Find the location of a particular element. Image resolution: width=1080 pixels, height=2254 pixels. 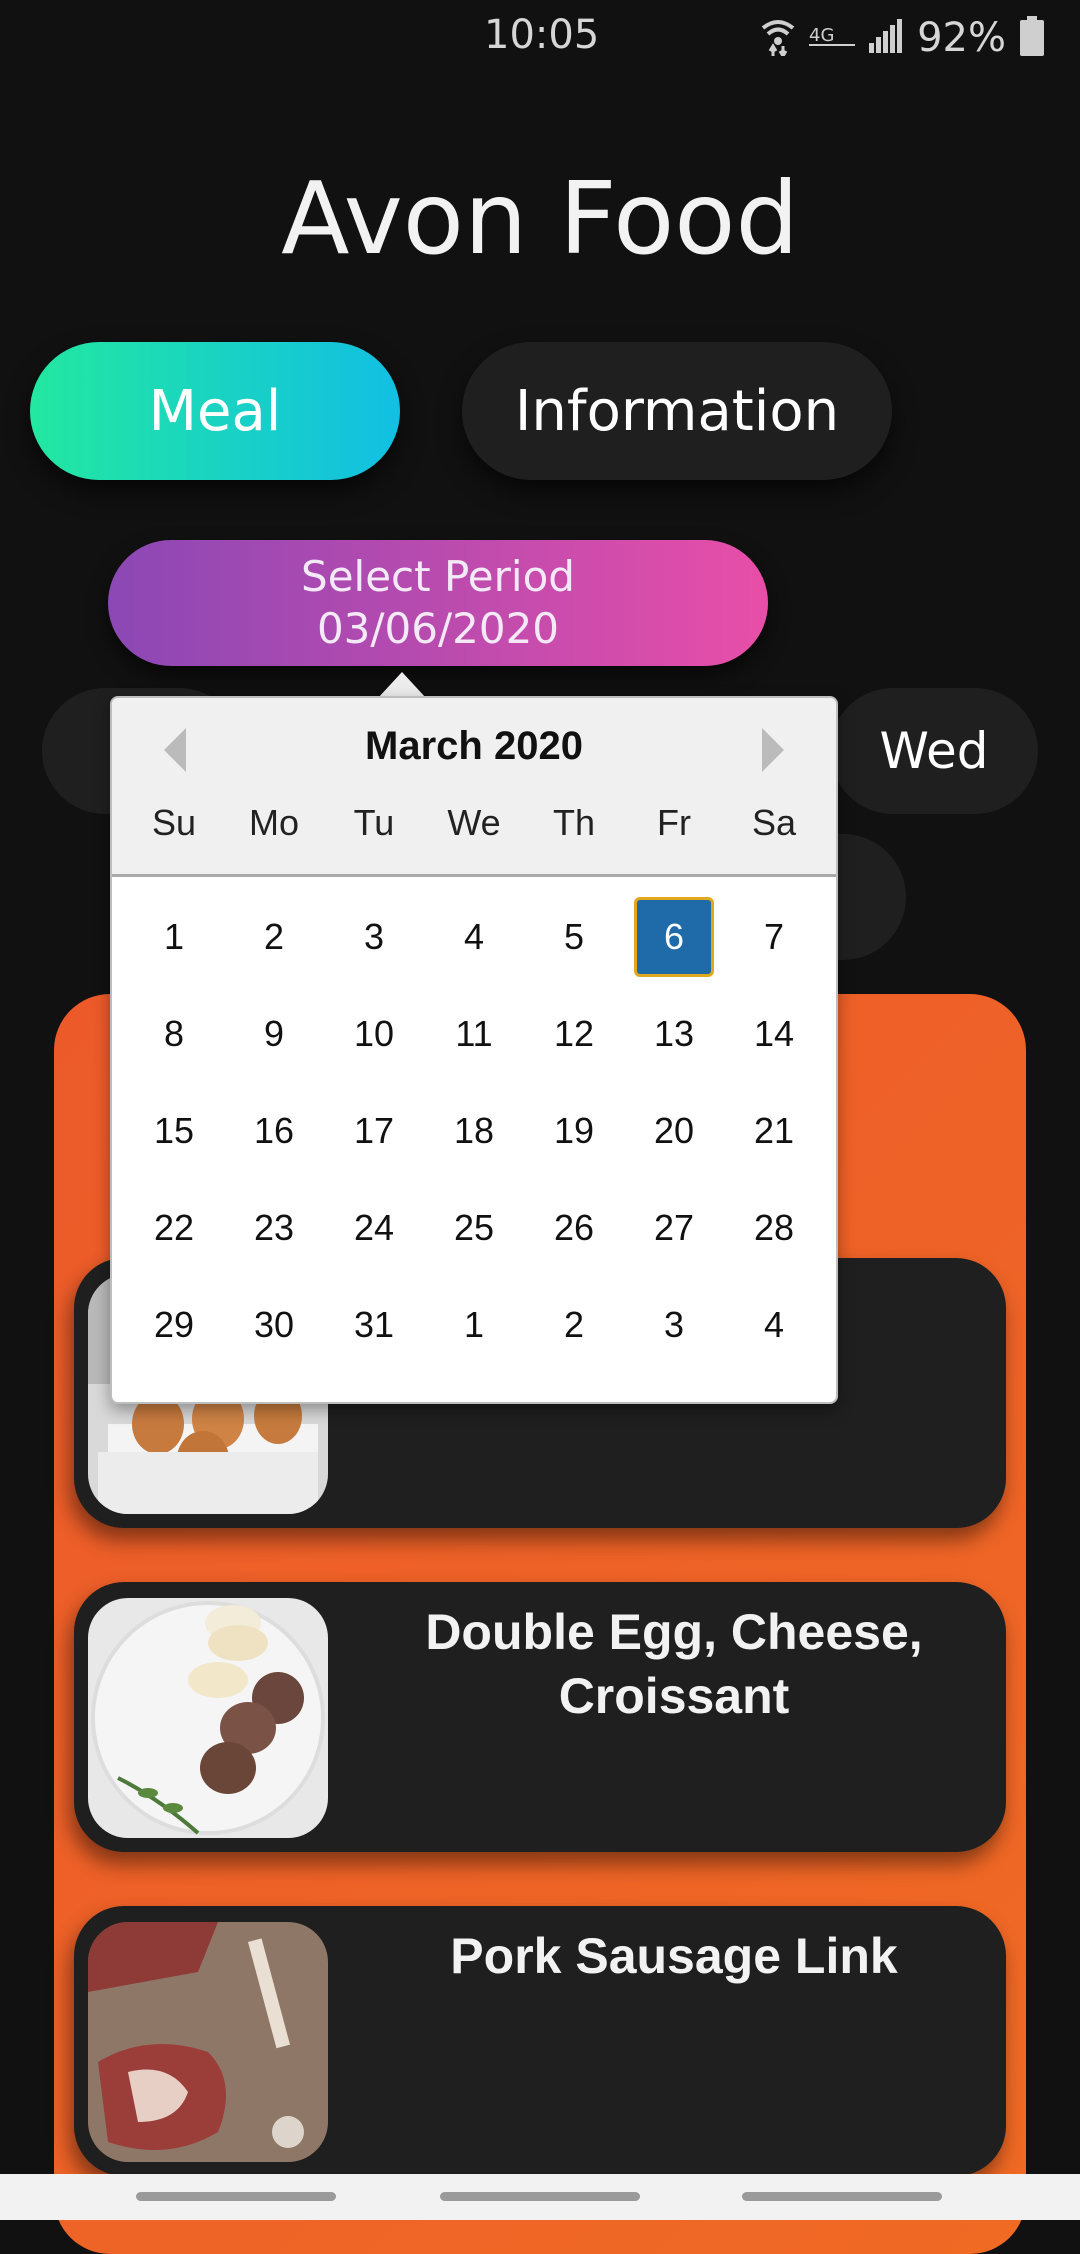

system-nav-bar is located at coordinates (540, 2197).